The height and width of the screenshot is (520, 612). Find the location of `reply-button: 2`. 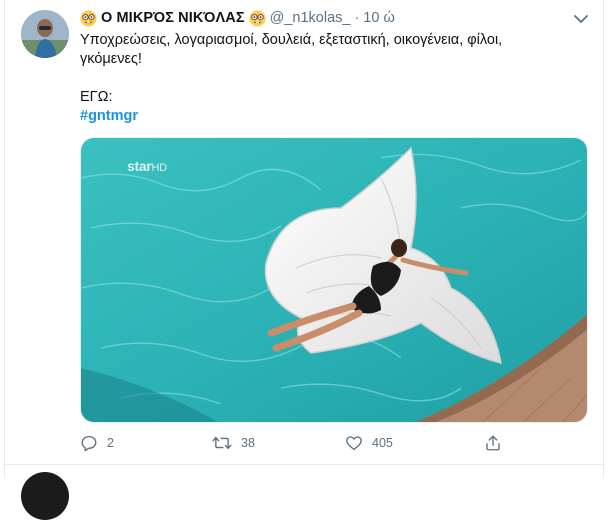

reply-button: 2 is located at coordinates (97, 443).